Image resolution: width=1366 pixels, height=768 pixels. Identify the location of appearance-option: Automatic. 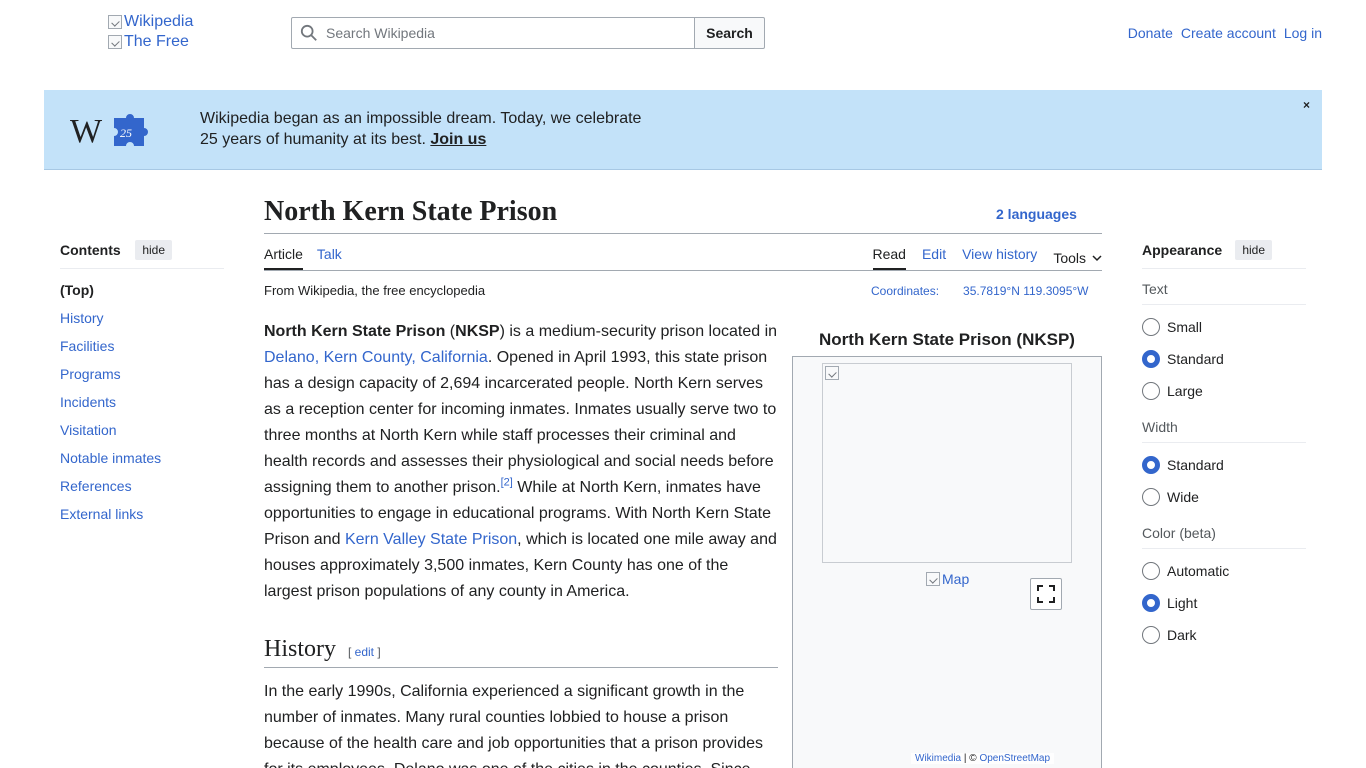
(1224, 571).